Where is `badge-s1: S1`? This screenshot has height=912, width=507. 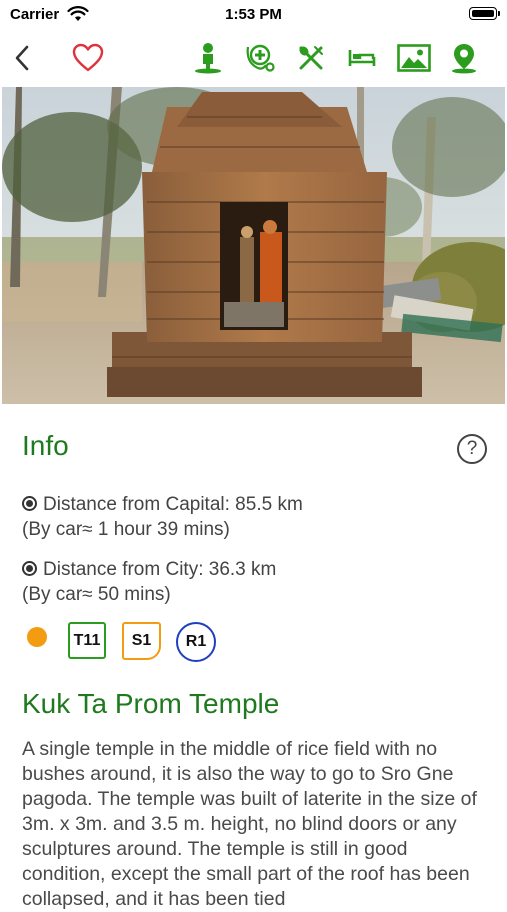
badge-s1: S1 is located at coordinates (141, 641).